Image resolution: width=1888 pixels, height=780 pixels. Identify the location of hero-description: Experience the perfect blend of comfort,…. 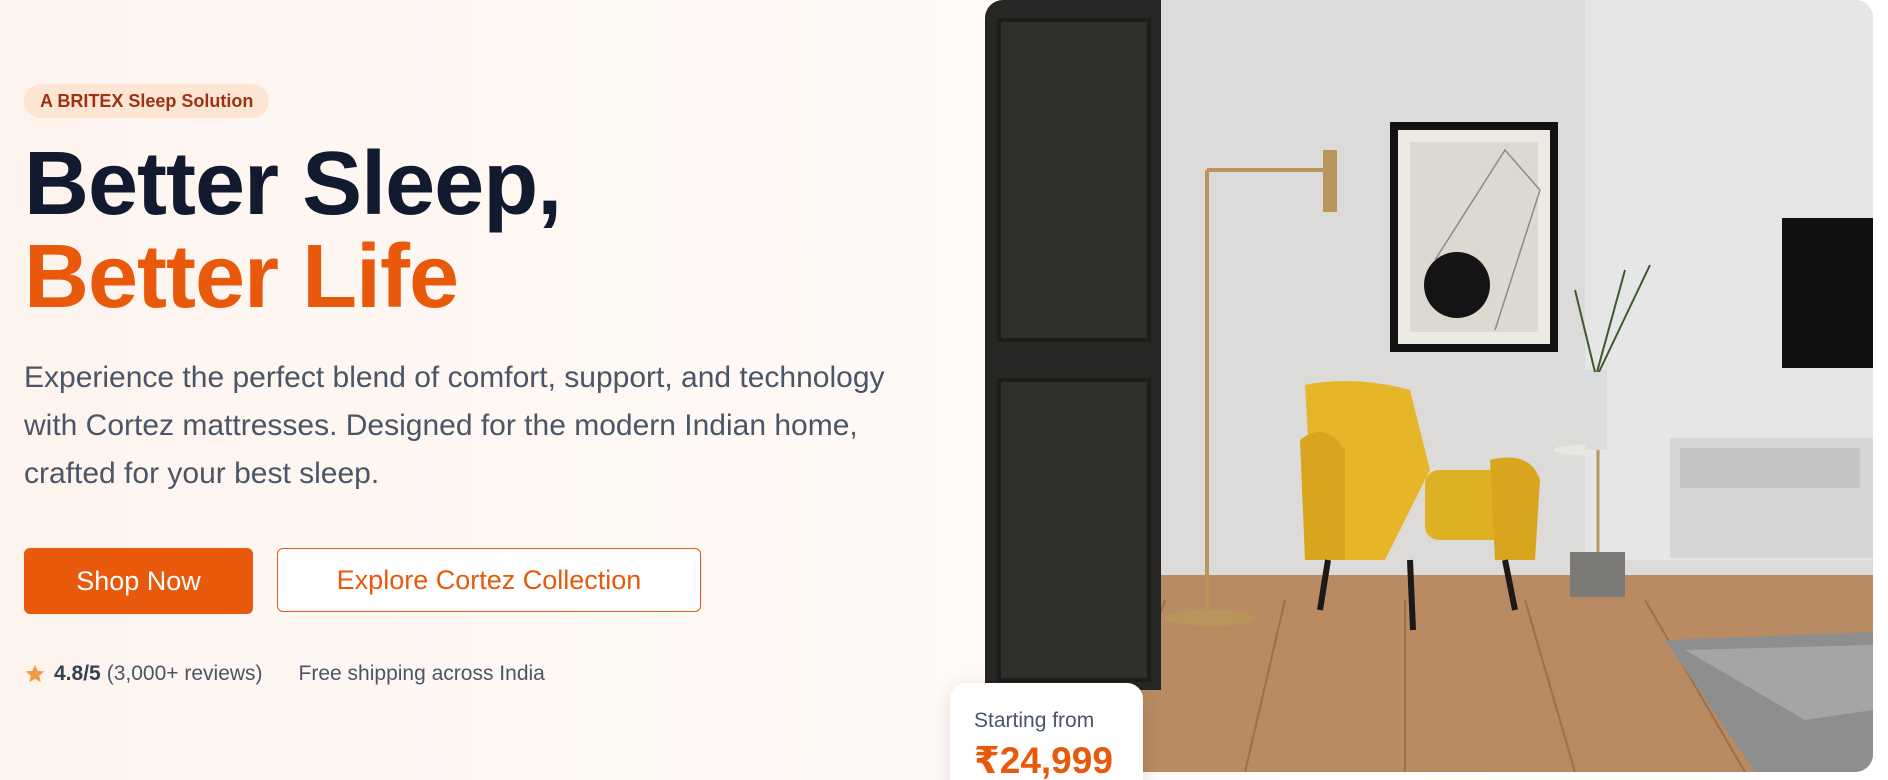
(454, 425).